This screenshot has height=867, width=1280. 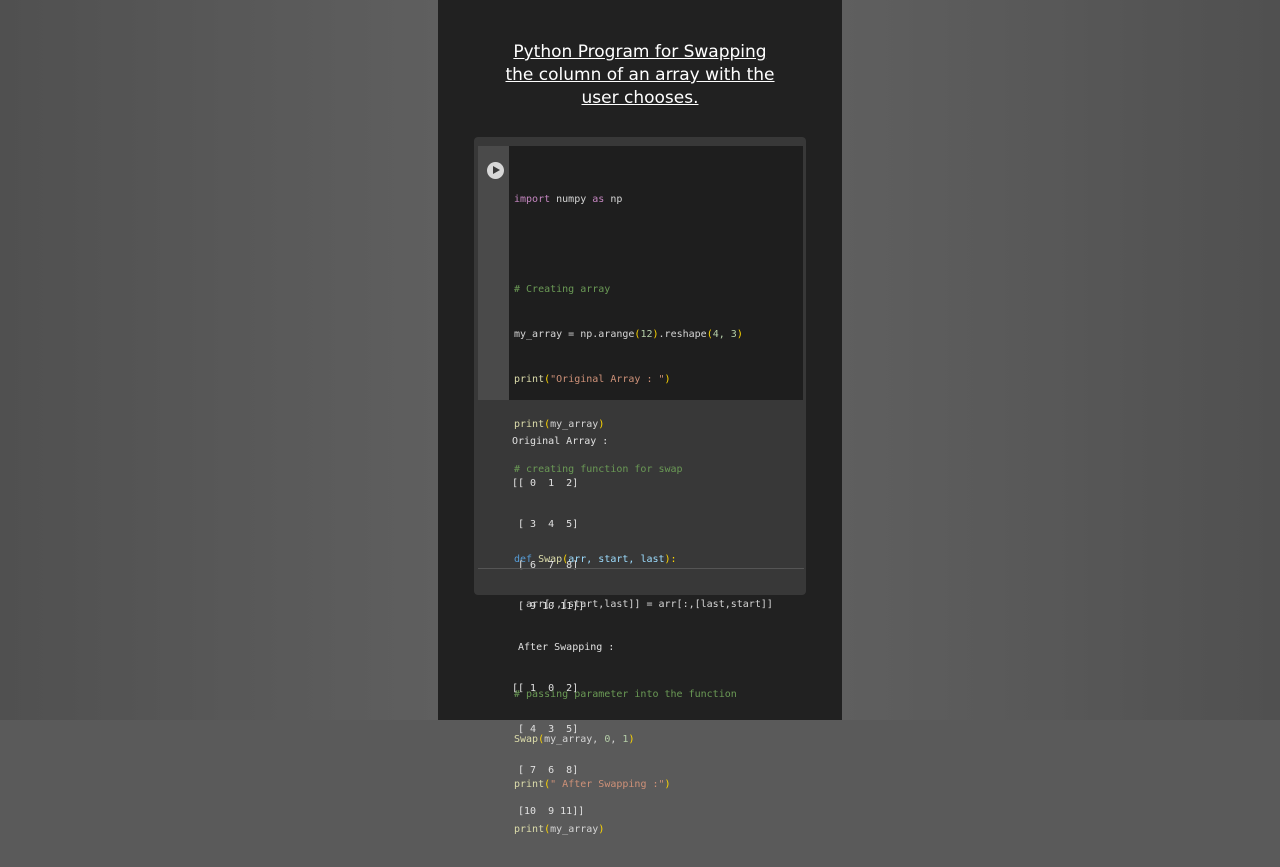 What do you see at coordinates (568, 199) in the screenshot?
I see `code-line-1: import numpy as np` at bounding box center [568, 199].